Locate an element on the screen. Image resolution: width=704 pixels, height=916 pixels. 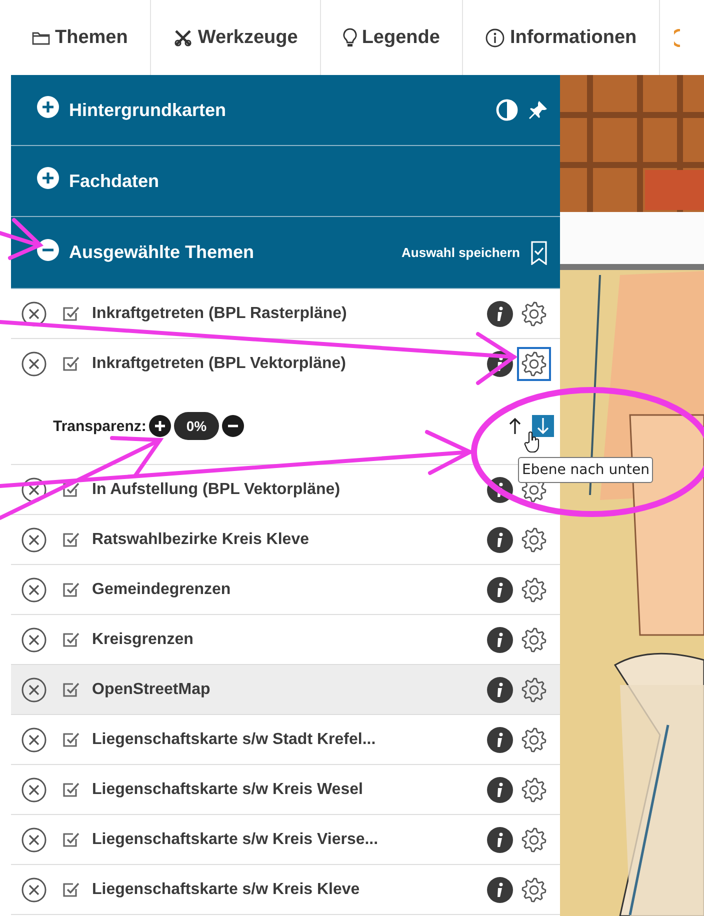
tooltip: Ebene nach unten is located at coordinates (586, 470).